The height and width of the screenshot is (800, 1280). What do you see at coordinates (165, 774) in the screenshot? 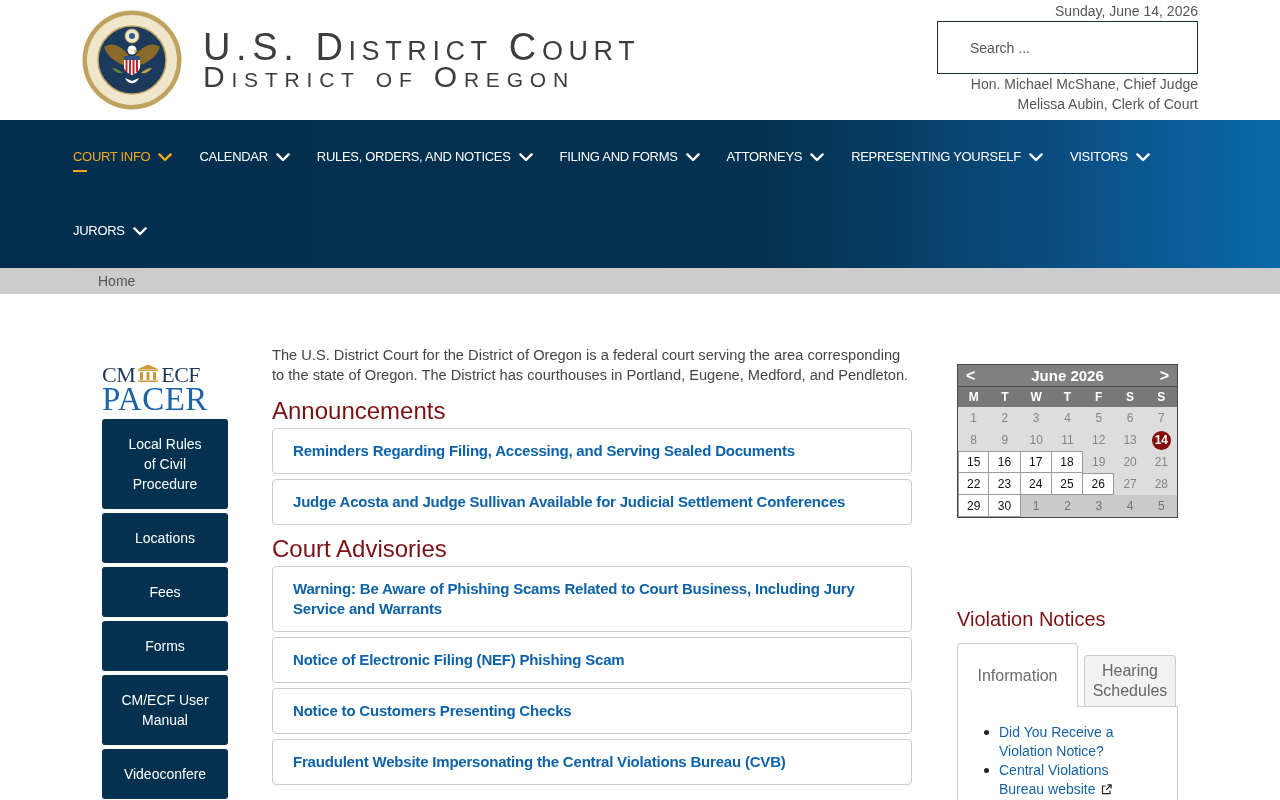
I see `sidebar-link-button: Videoconfere` at bounding box center [165, 774].